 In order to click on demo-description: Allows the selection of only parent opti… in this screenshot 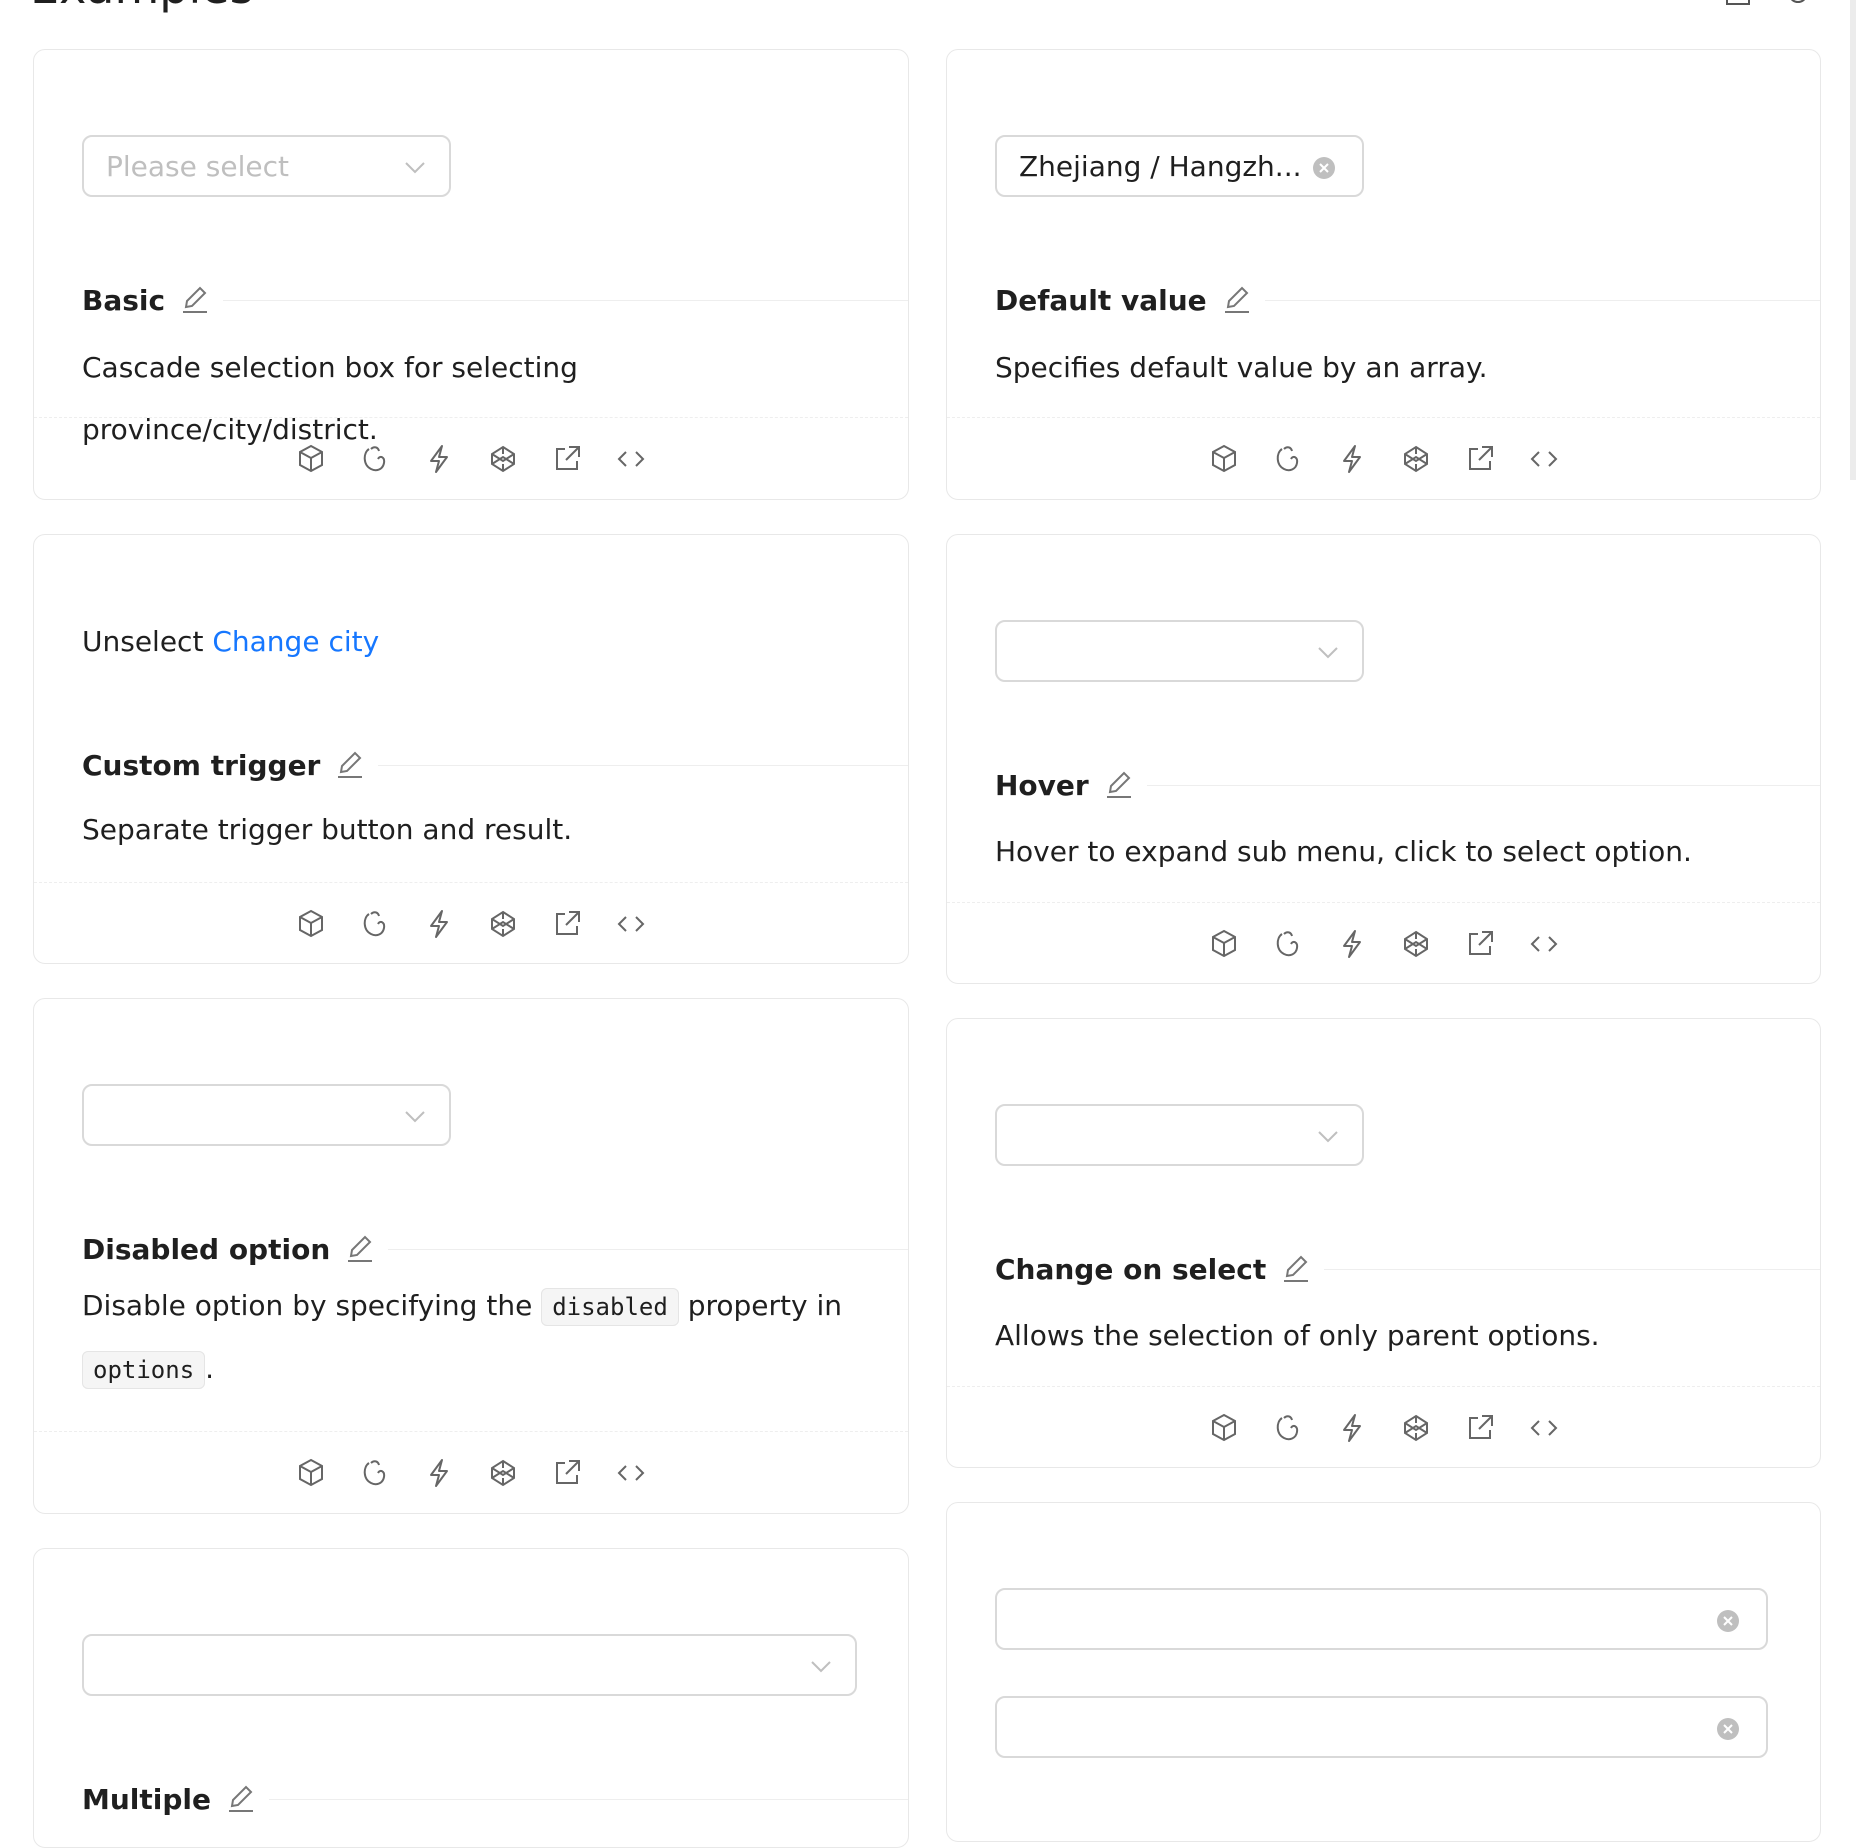, I will do `click(1297, 1335)`.